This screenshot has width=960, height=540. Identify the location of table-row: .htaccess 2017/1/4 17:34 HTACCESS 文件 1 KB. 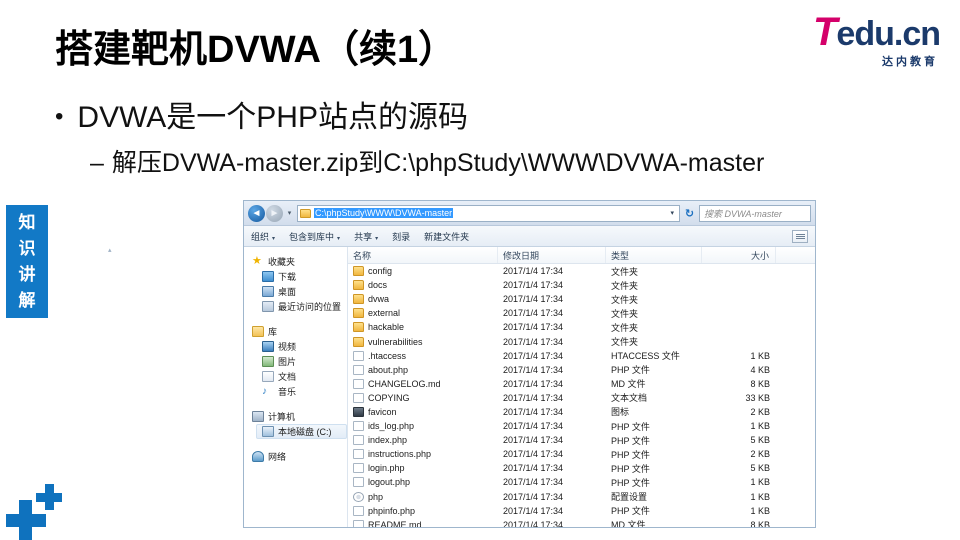
(581, 356).